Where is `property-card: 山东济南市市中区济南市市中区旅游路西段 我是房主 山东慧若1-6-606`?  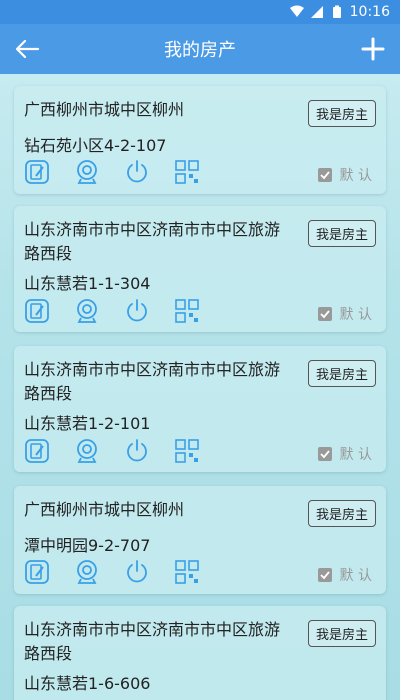 property-card: 山东济南市市中区济南市市中区旅游路西段 我是房主 山东慧若1-6-606 is located at coordinates (200, 653).